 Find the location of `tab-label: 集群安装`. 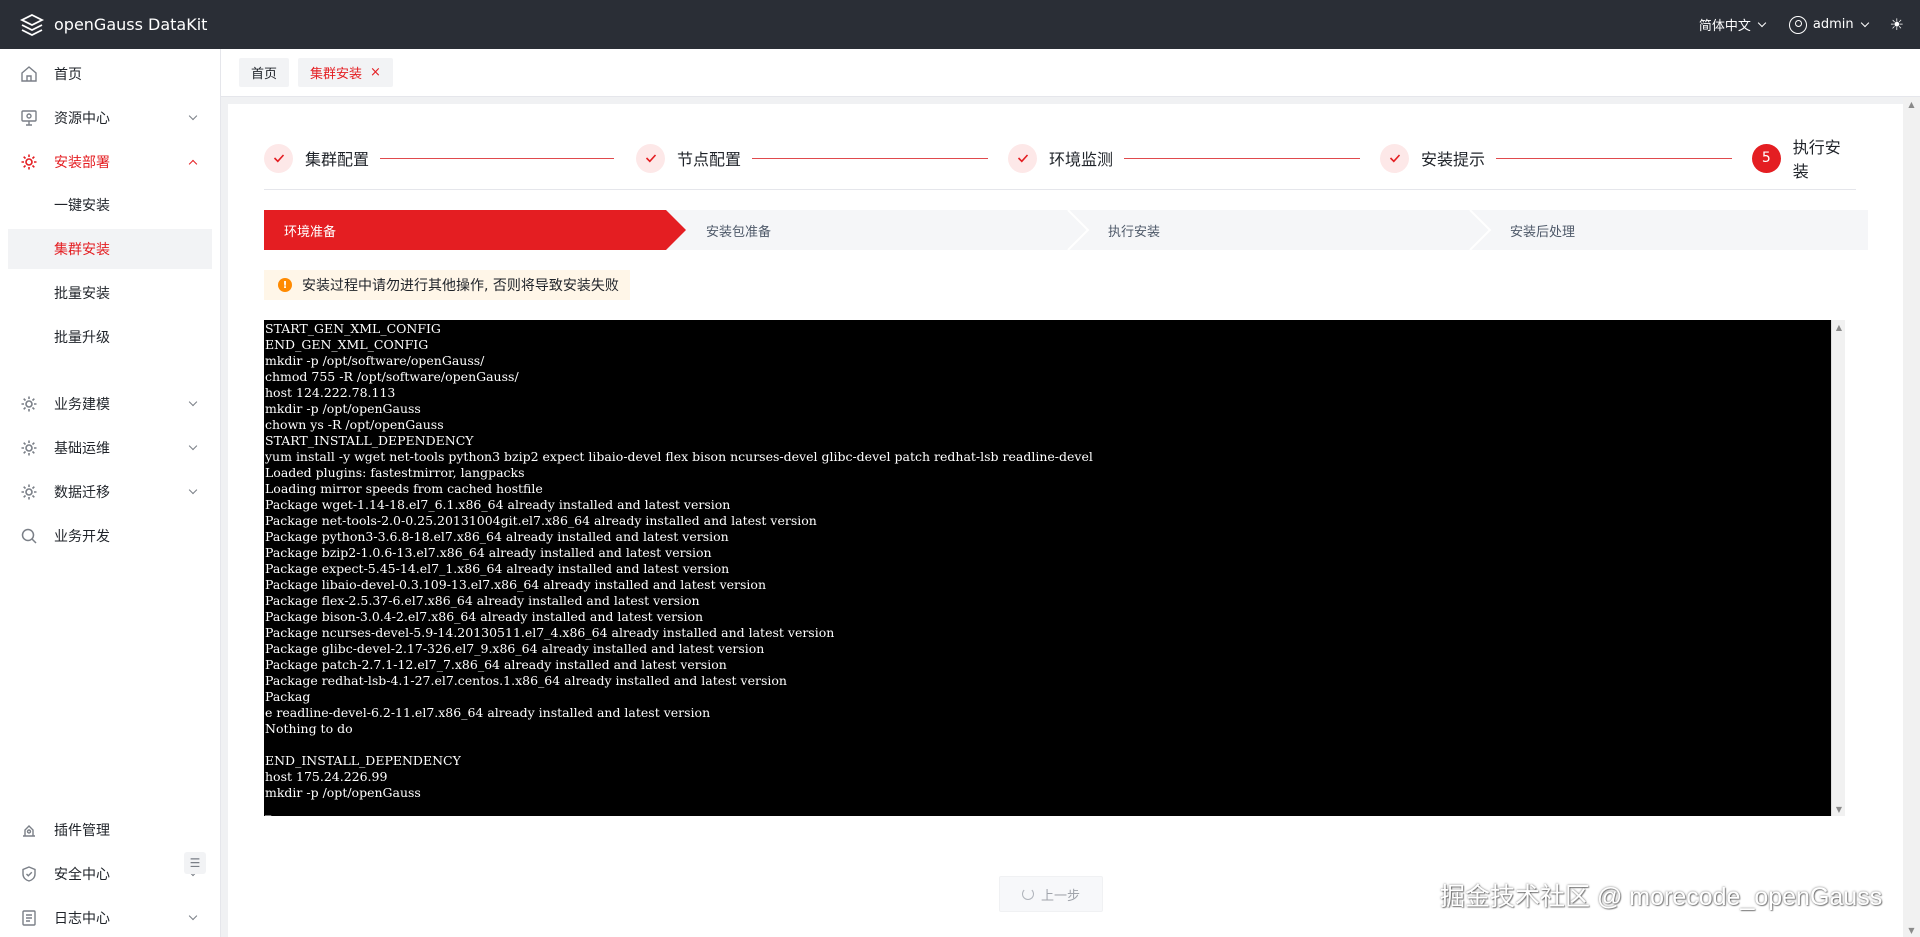

tab-label: 集群安装 is located at coordinates (336, 74).